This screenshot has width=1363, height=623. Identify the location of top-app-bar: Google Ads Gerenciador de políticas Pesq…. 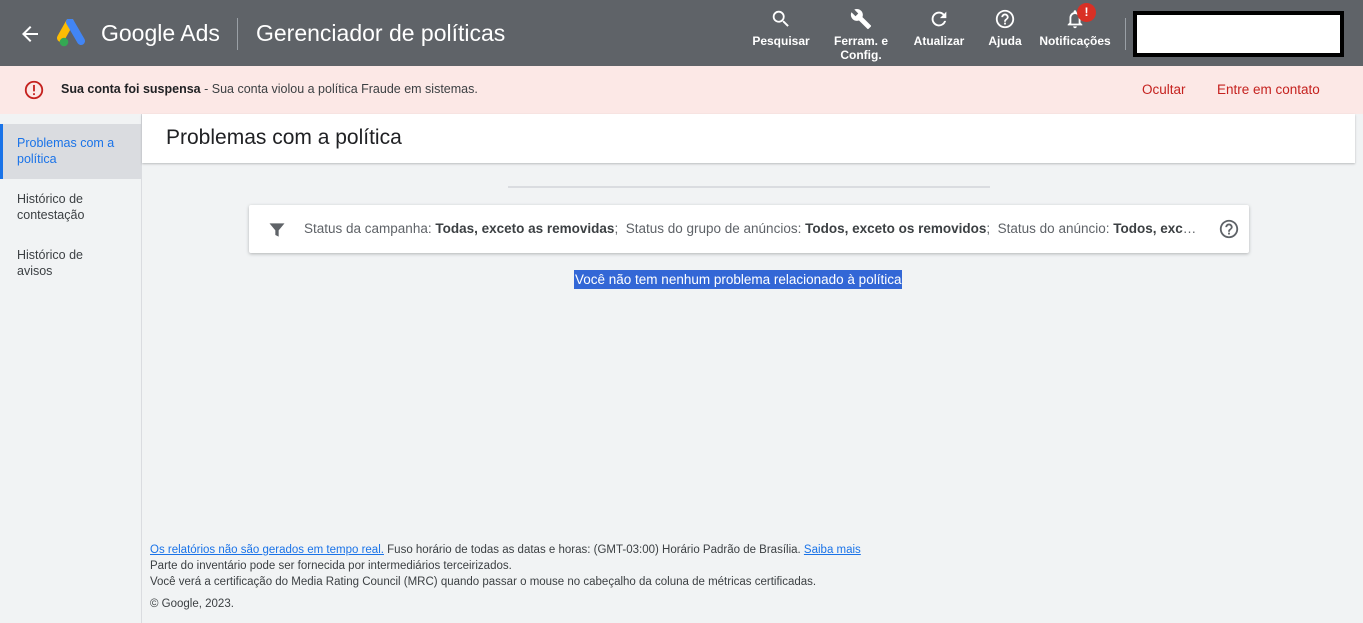
(681, 33).